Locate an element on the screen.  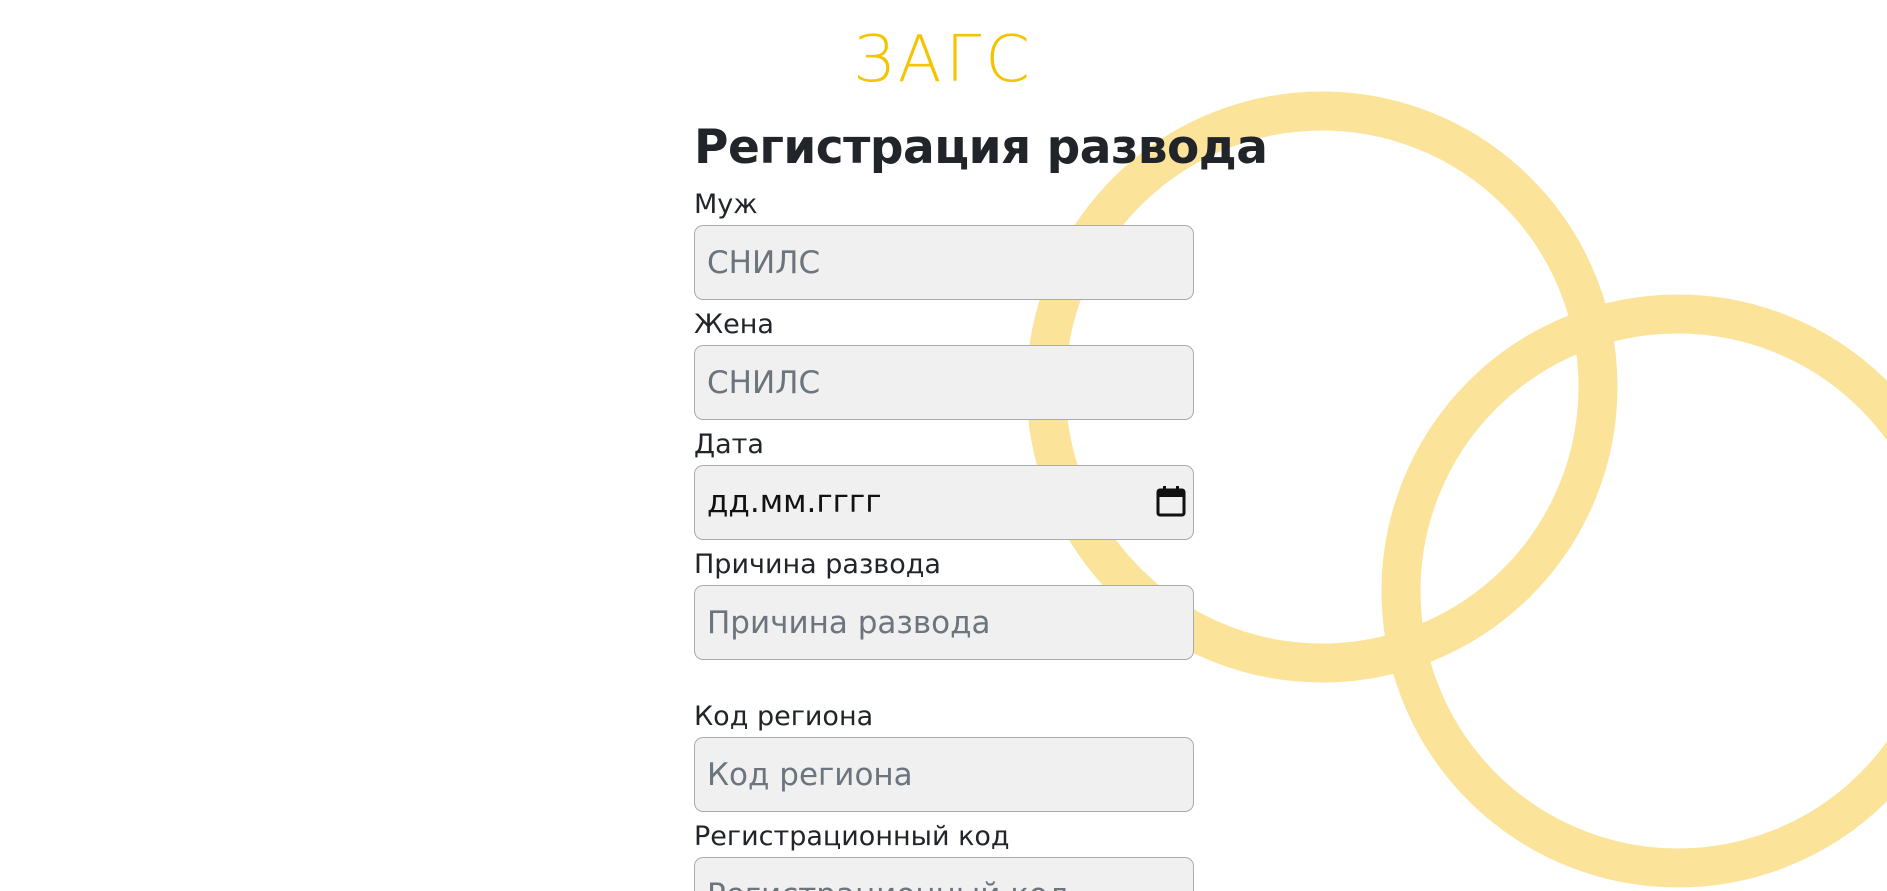
wife-field is located at coordinates (944, 382).